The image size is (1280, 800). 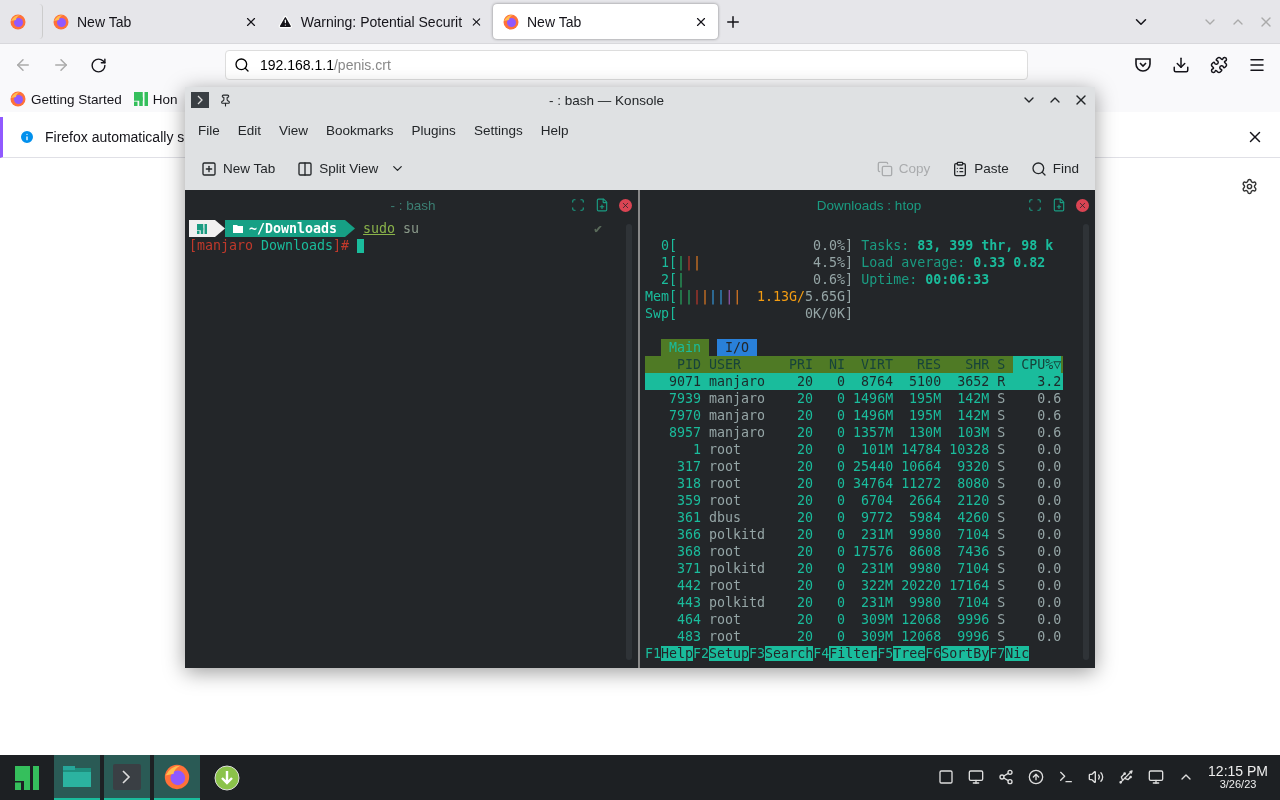 What do you see at coordinates (749, 296) in the screenshot?
I see `meter: Mem[|||||||| 1.13G/5.65G]` at bounding box center [749, 296].